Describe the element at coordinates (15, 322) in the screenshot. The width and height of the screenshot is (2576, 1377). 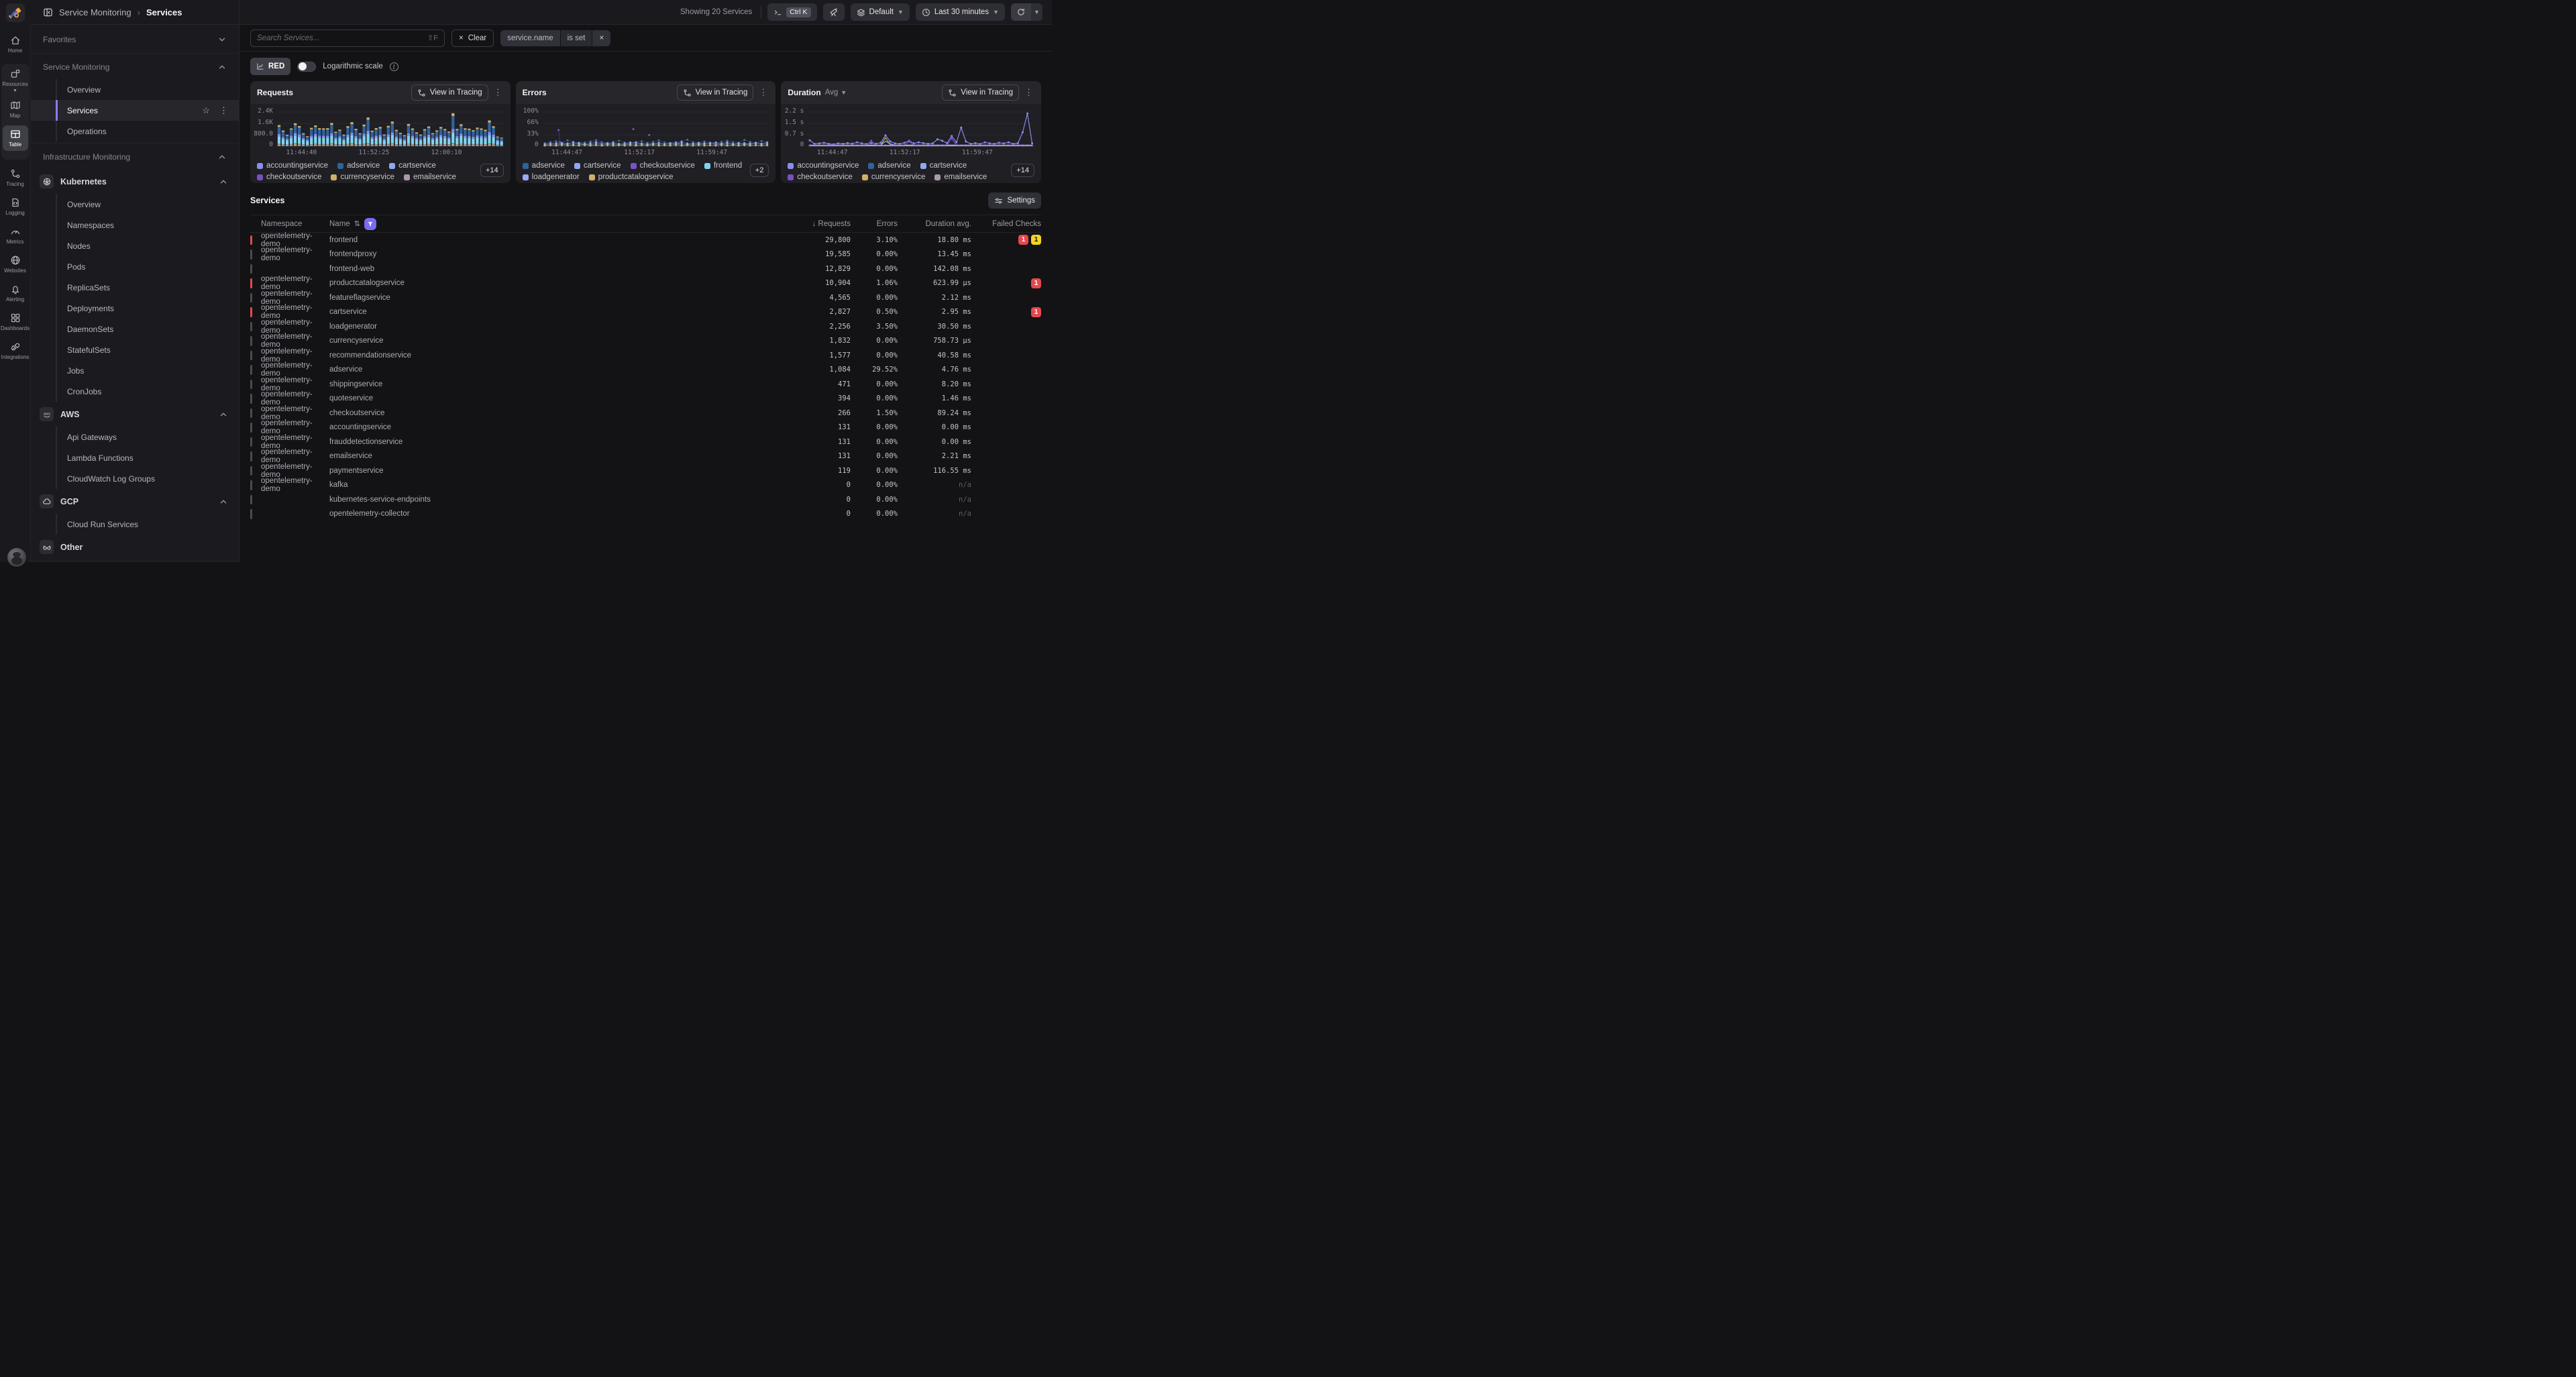
I see `rail-item-dashboards: Dashboards` at that location.